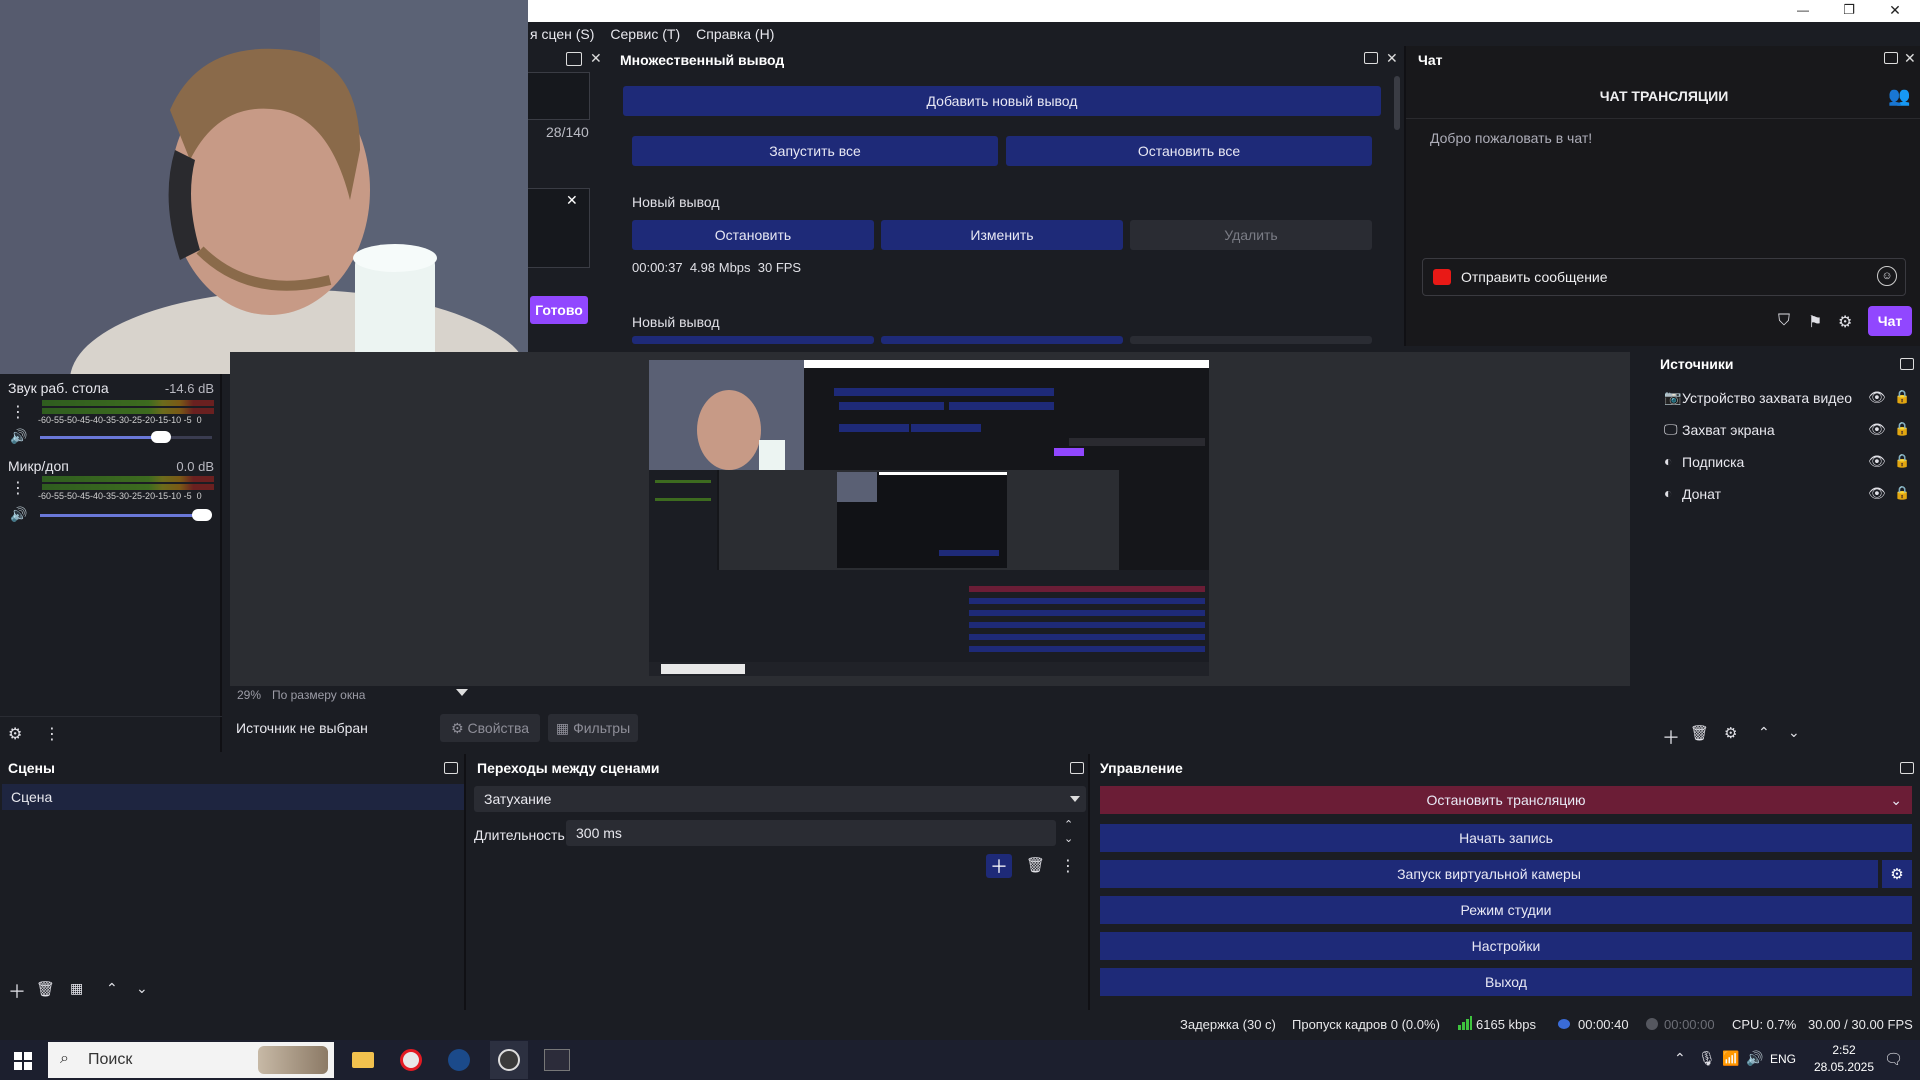 The image size is (1920, 1080). Describe the element at coordinates (815, 151) in the screenshot. I see `start-all-button: Запустить все` at that location.